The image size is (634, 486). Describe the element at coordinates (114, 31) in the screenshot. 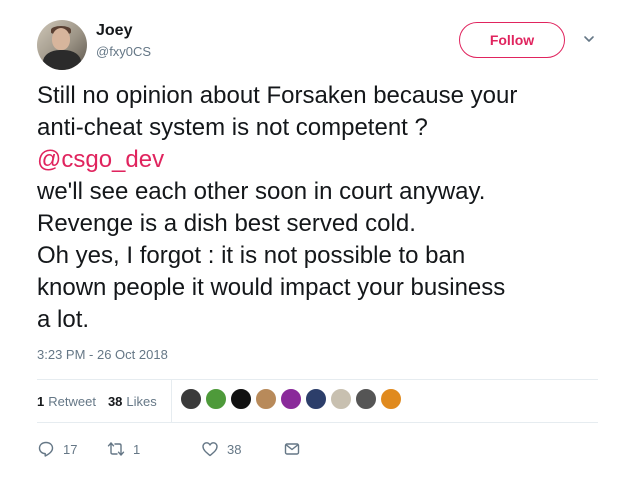

I see `display-name: Joey` at that location.